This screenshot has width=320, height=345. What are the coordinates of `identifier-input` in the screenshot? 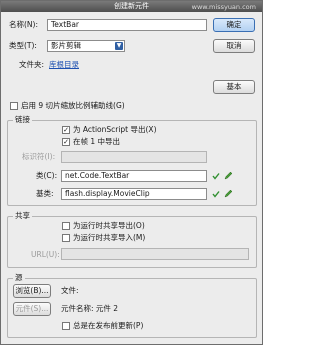 It's located at (134, 157).